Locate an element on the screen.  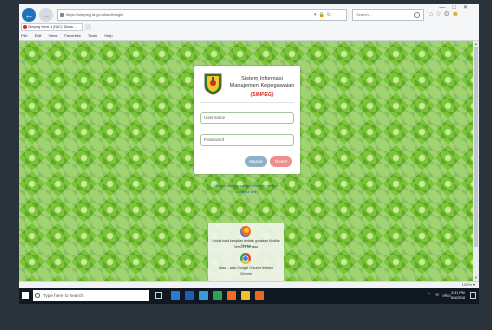
menu-view: View is located at coordinates (53, 35).